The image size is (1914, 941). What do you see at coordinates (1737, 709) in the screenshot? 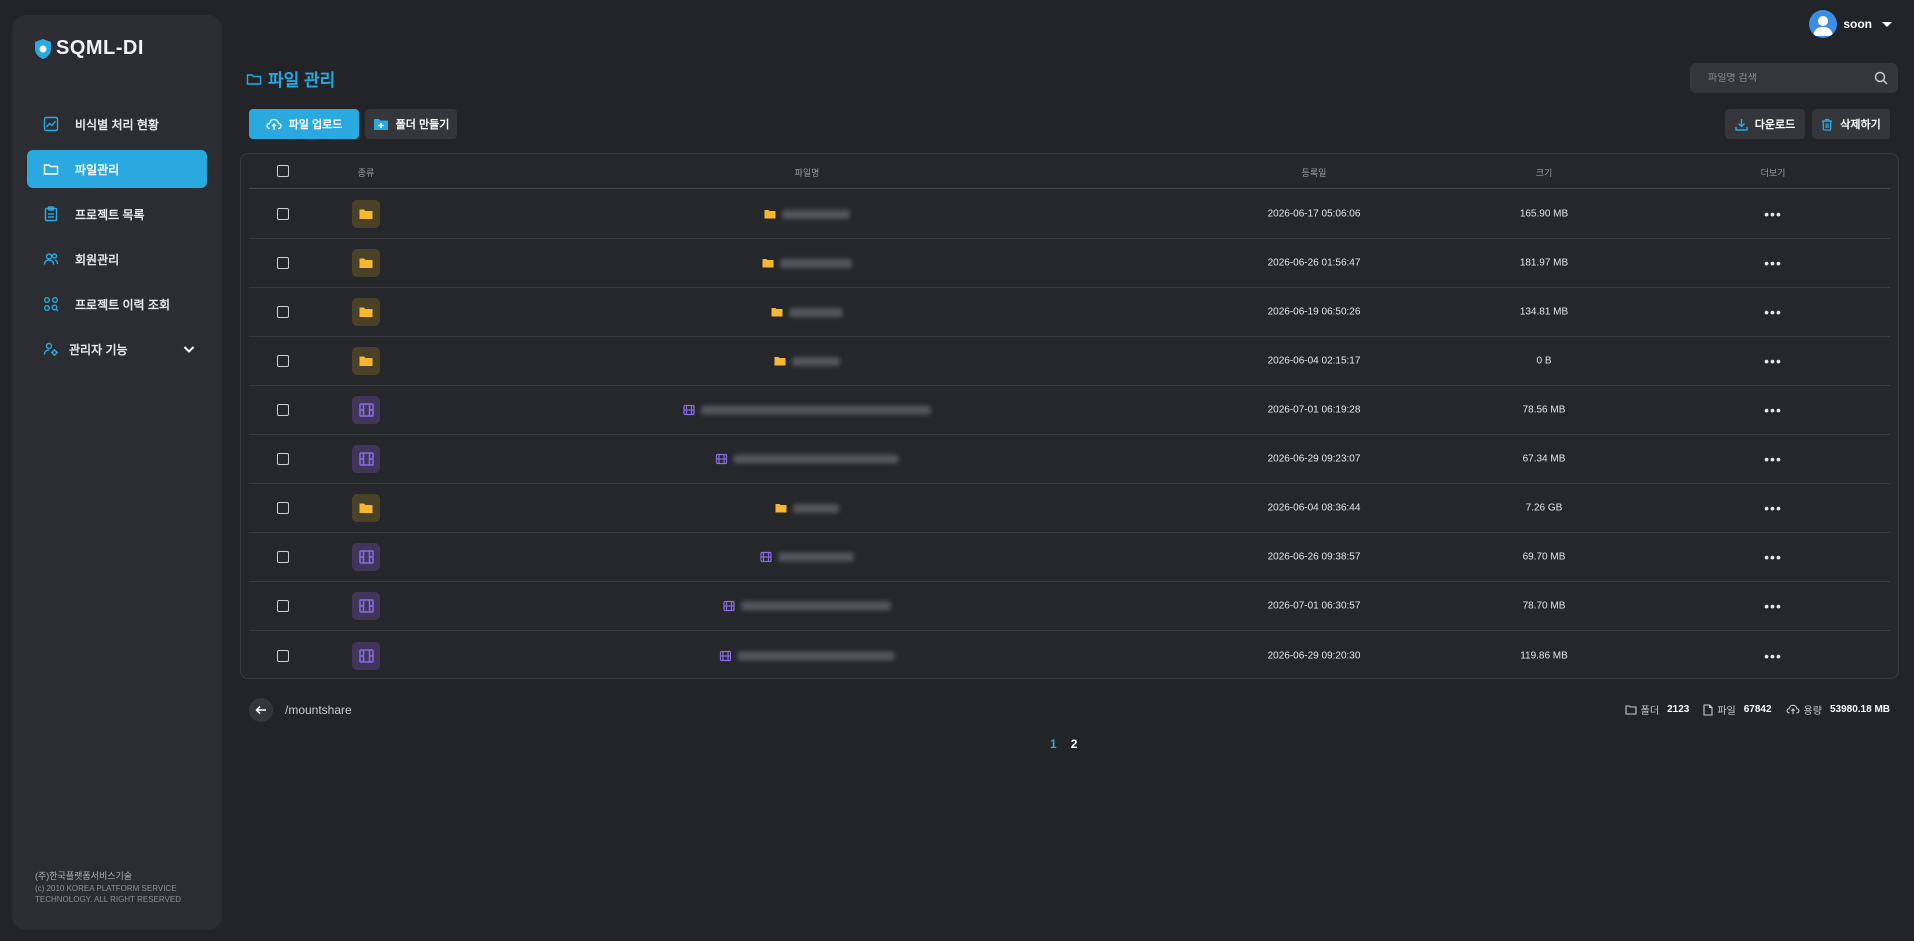
I see `file-count: 파일 67842` at bounding box center [1737, 709].